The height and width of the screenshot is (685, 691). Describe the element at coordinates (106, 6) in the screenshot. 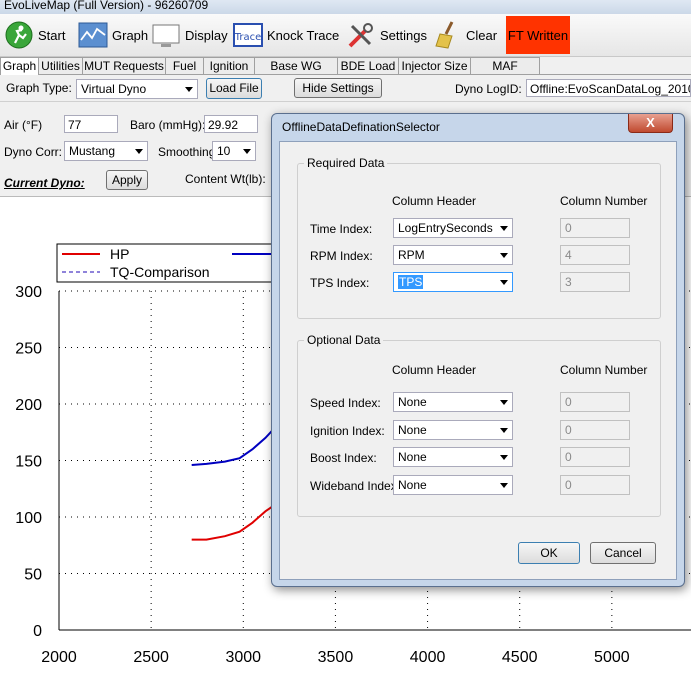

I see `window-title: EvoLiveMap (Full Version) - 96260709` at that location.